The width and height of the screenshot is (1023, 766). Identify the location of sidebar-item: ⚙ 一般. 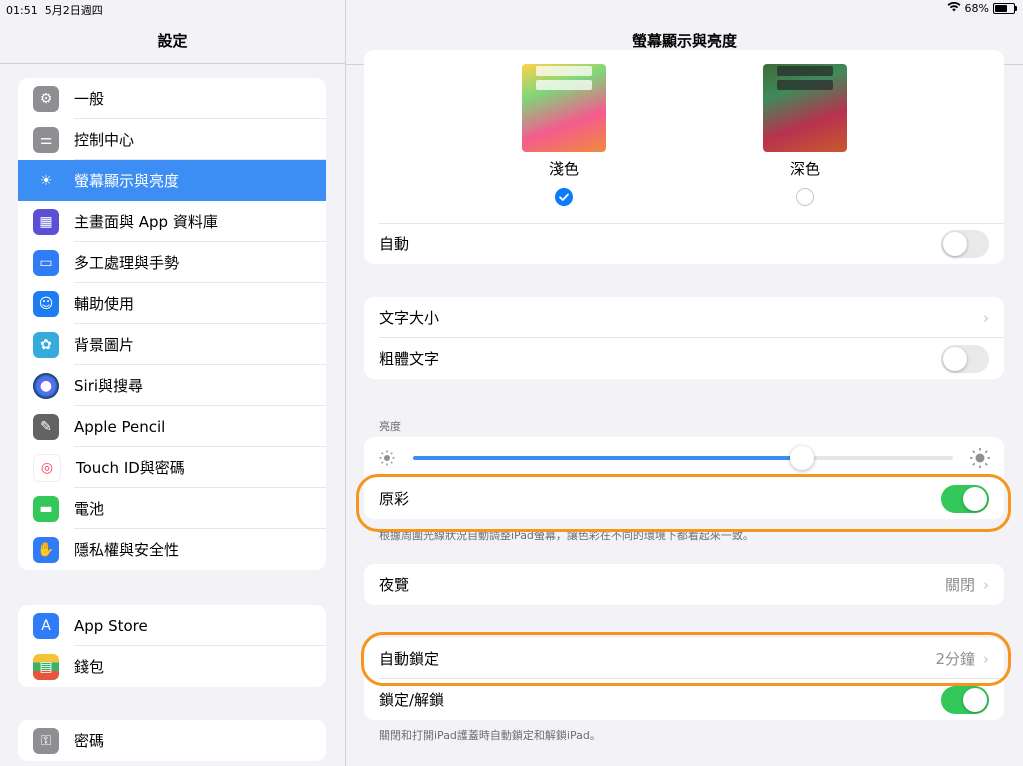
(172, 98).